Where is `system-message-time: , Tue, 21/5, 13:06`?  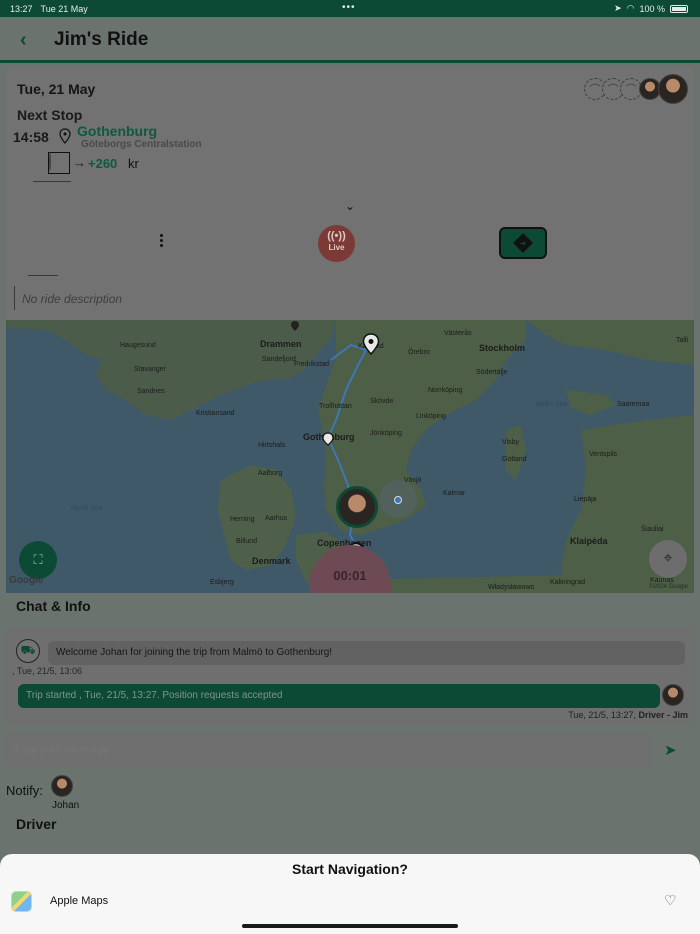 system-message-time: , Tue, 21/5, 13:06 is located at coordinates (47, 671).